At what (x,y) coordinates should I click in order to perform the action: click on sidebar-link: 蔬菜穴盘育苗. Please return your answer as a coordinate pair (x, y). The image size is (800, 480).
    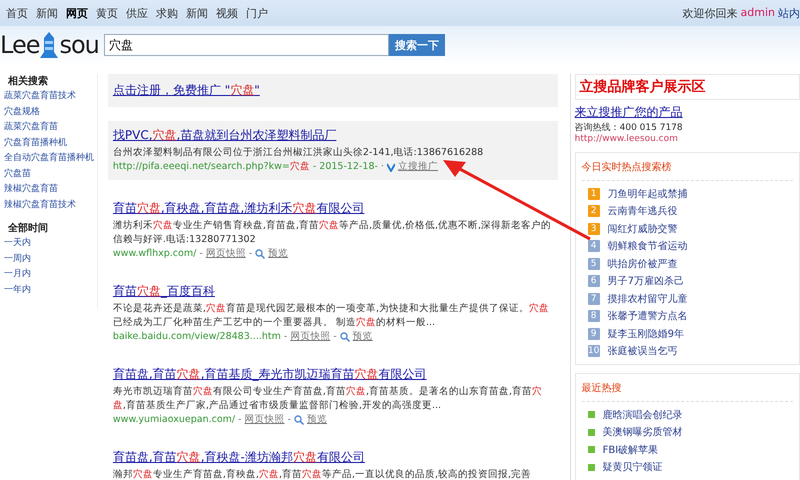
    Looking at the image, I should click on (50, 128).